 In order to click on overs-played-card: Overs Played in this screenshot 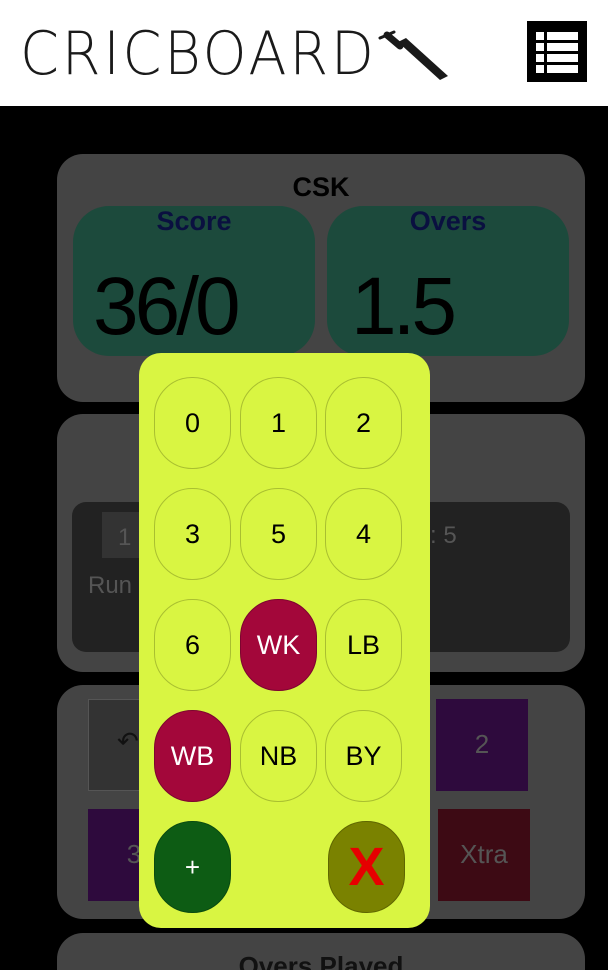, I will do `click(321, 951)`.